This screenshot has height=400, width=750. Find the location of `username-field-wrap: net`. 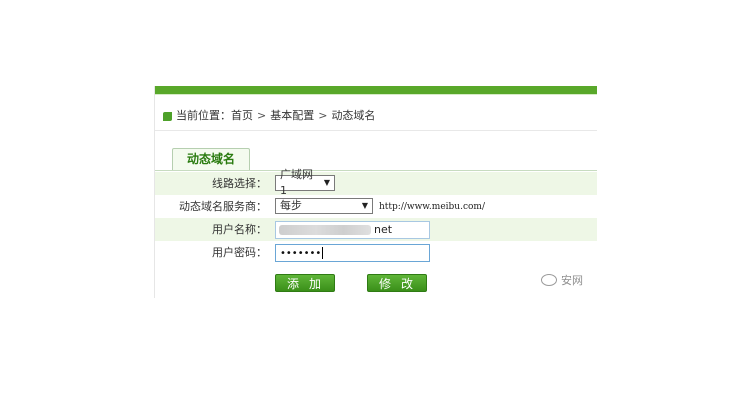

username-field-wrap: net is located at coordinates (352, 230).